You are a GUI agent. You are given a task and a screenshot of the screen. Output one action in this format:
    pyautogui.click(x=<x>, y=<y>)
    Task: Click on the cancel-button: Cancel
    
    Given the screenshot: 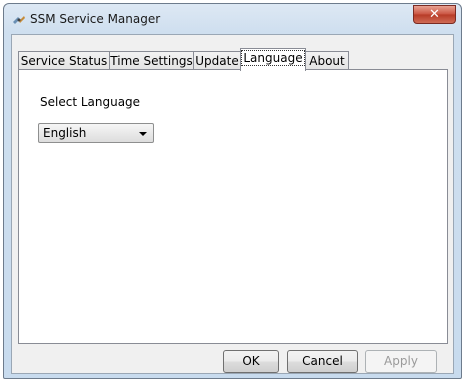 What is the action you would take?
    pyautogui.click(x=322, y=361)
    